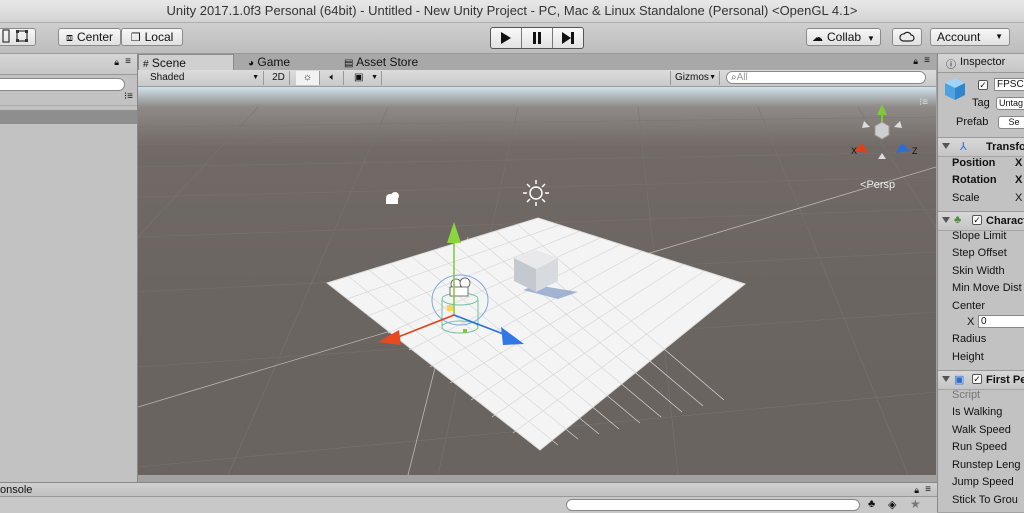 This screenshot has height=513, width=1024. I want to click on lighting-toggle: ☼, so click(308, 78).